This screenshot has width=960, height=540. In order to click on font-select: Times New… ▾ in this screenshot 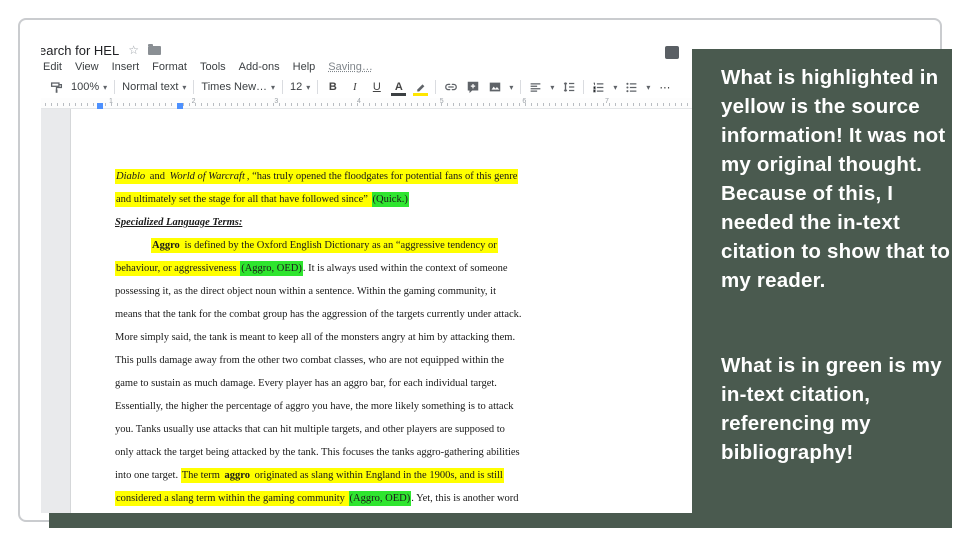, I will do `click(238, 87)`.